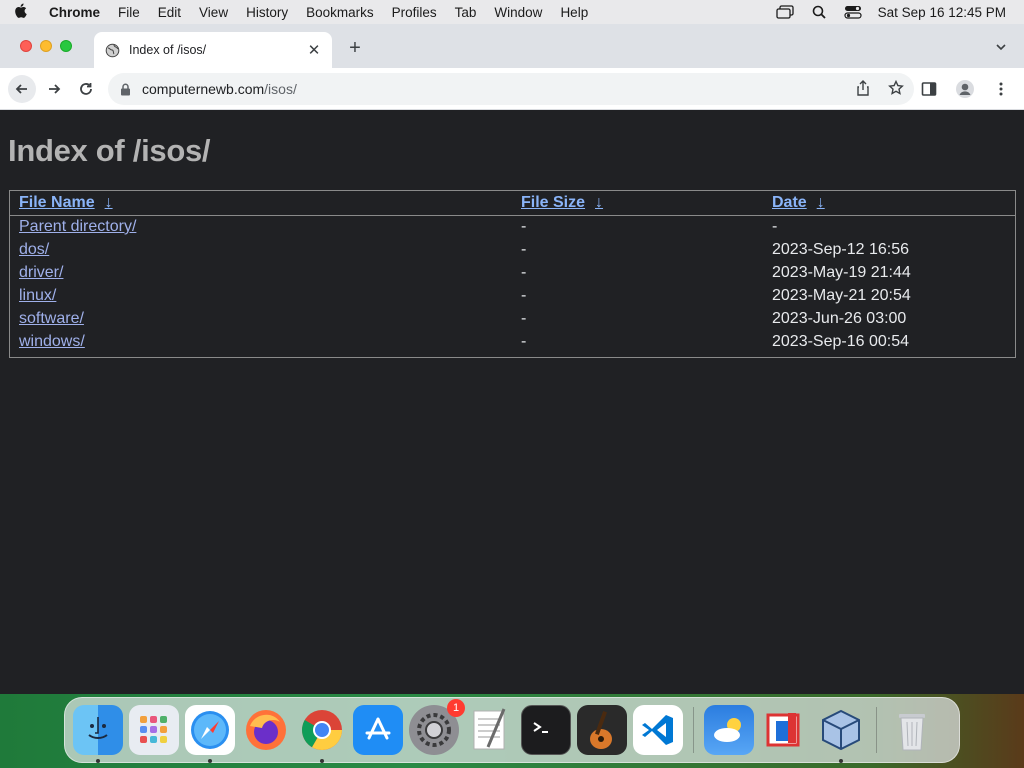 This screenshot has width=1024, height=768. What do you see at coordinates (86, 89) in the screenshot?
I see `reload-button` at bounding box center [86, 89].